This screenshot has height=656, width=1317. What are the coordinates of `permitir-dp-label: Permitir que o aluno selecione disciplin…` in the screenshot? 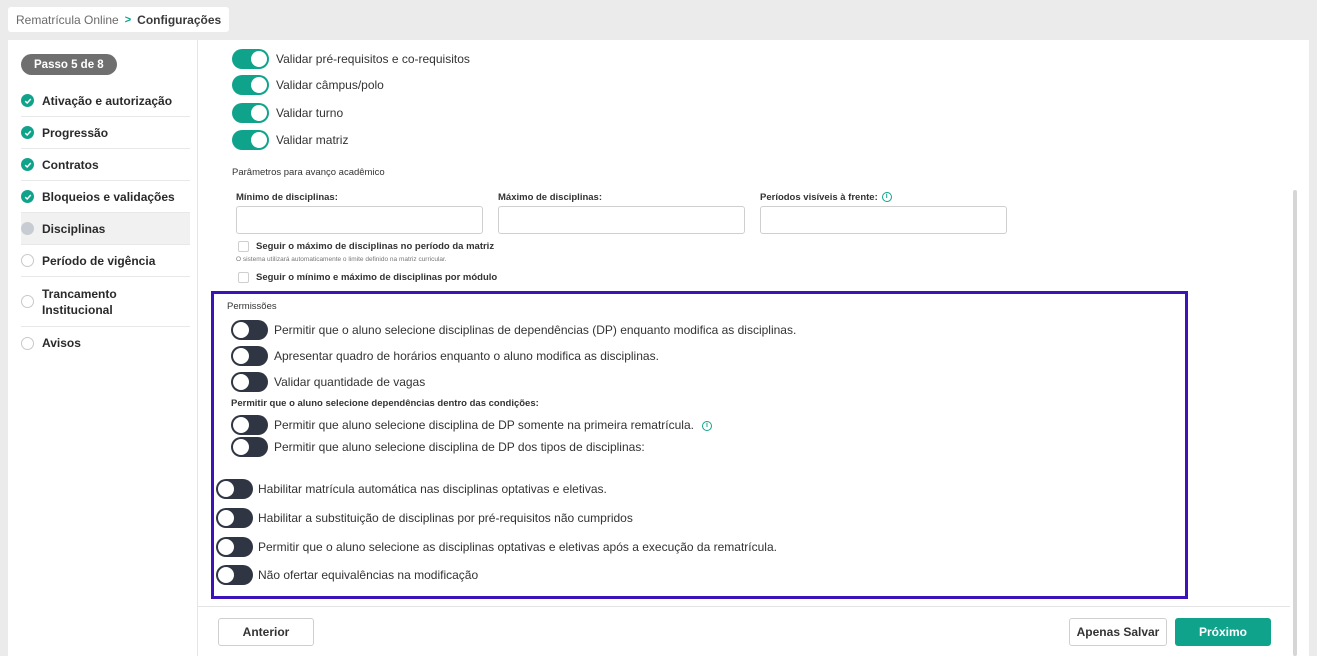 It's located at (535, 330).